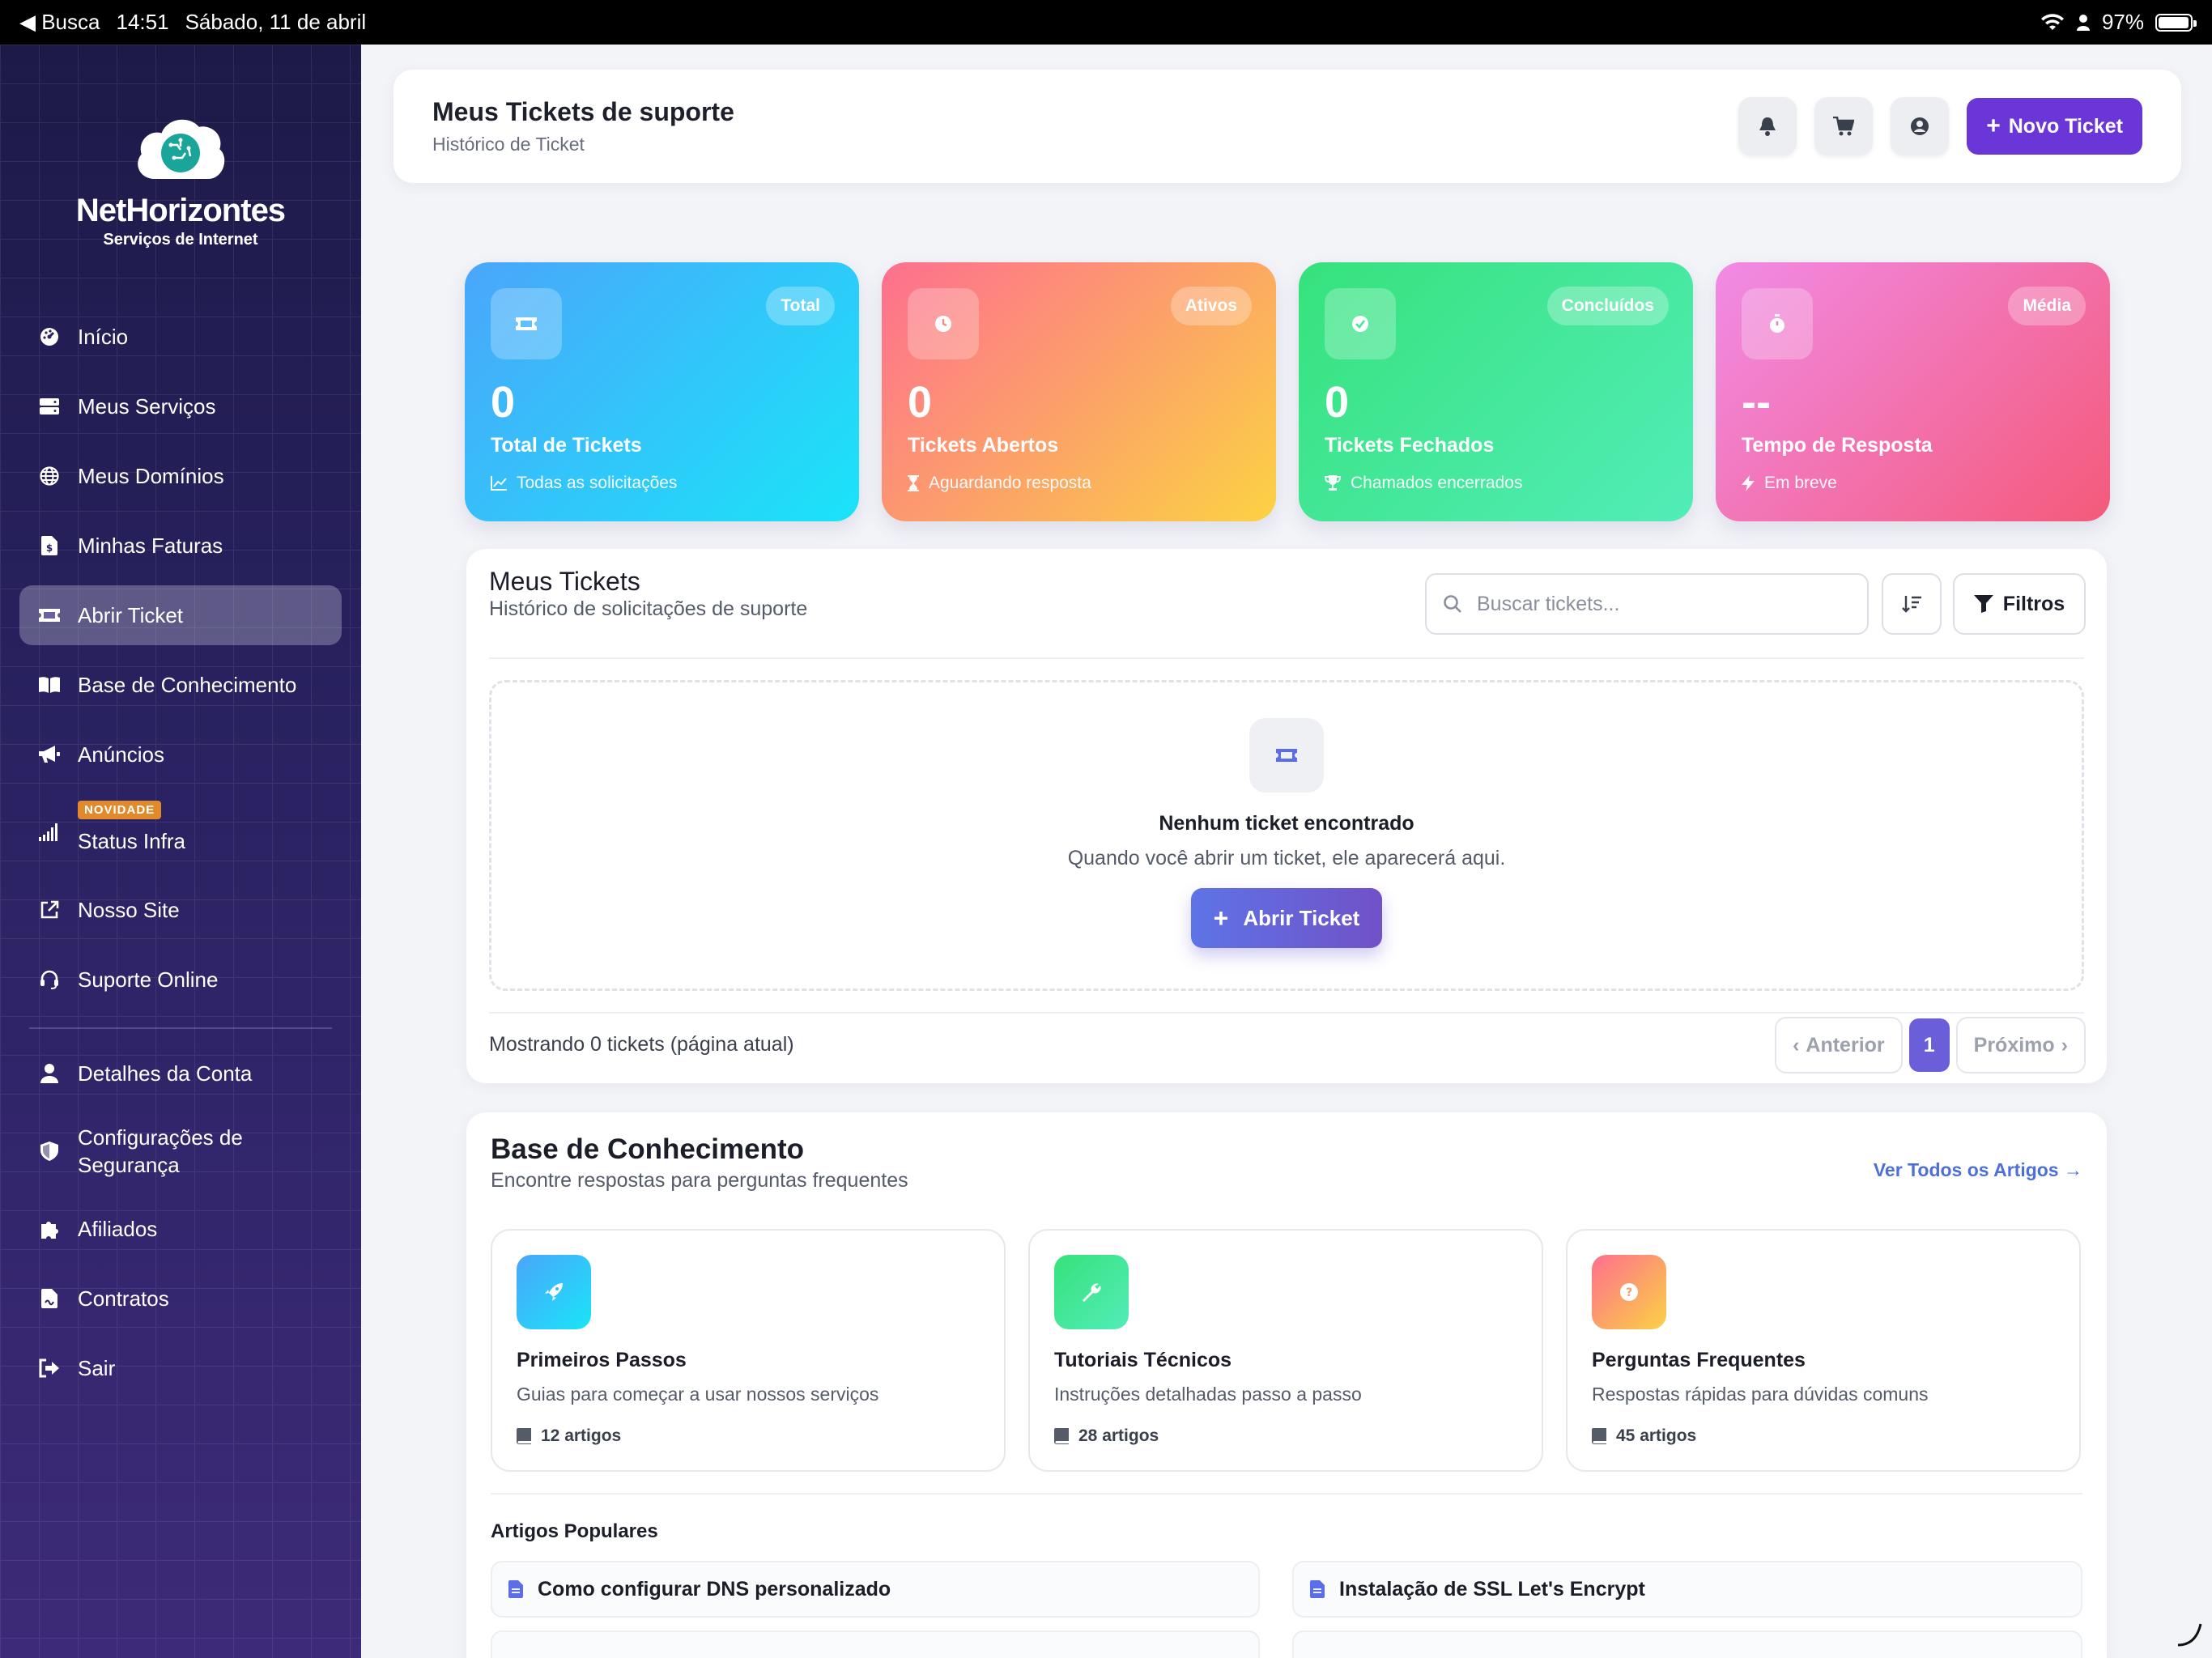  I want to click on sidebar-item-meus-servicos: Meus Serviços, so click(181, 406).